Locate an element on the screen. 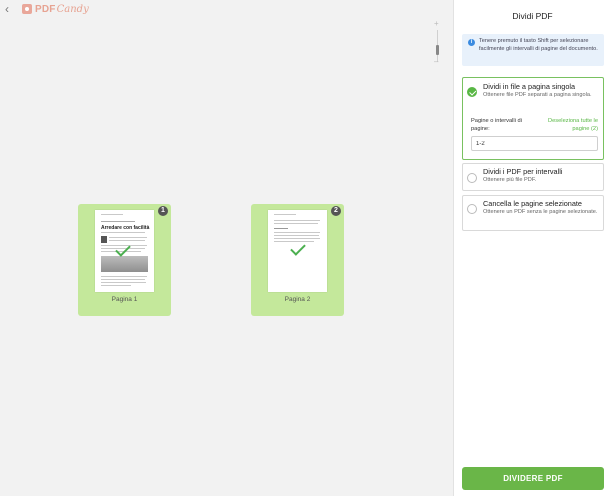 Image resolution: width=610 pixels, height=496 pixels. page-label: Pagina 1 is located at coordinates (124, 299).